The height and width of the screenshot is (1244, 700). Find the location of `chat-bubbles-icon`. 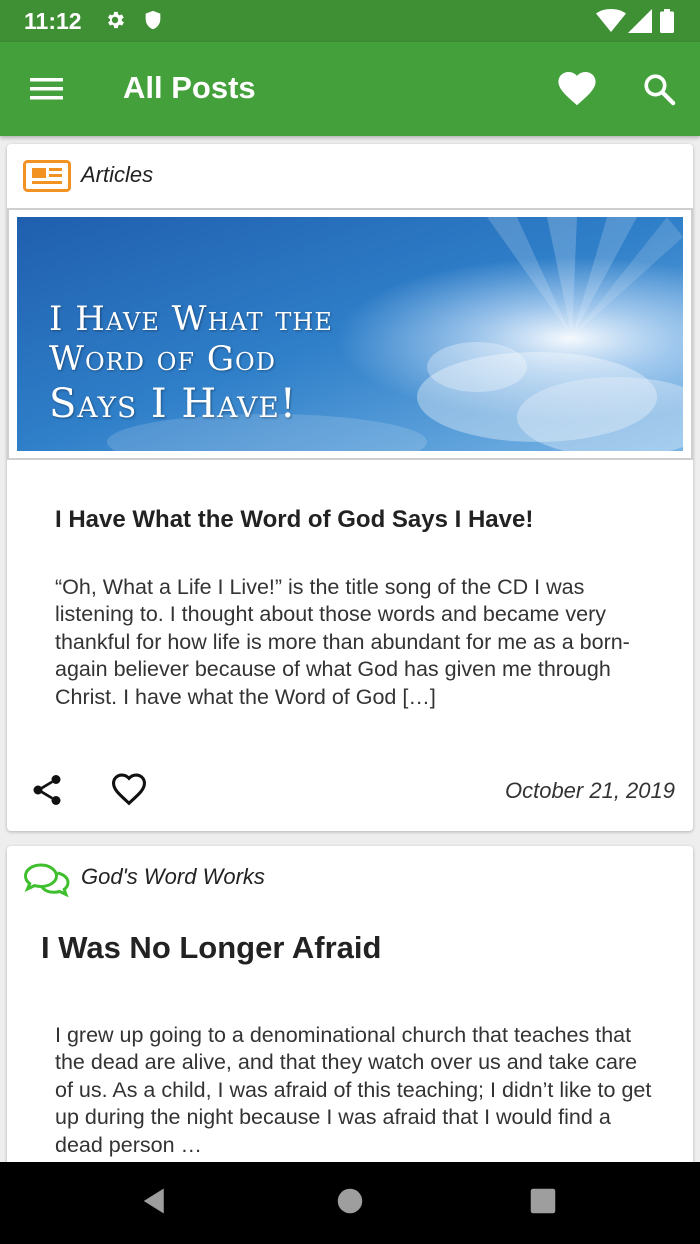

chat-bubbles-icon is located at coordinates (47, 882).